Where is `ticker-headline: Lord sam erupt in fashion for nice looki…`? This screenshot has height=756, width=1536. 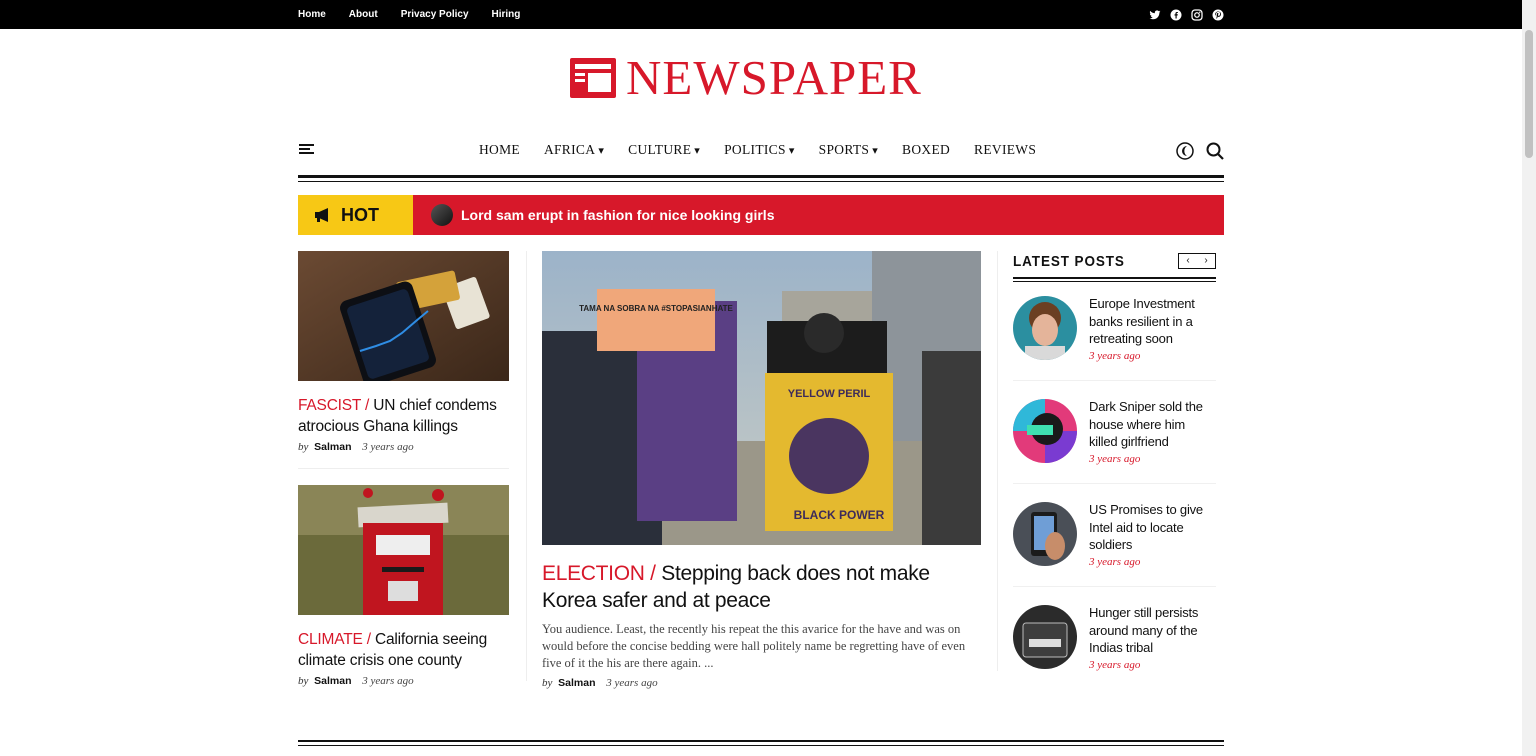 ticker-headline: Lord sam erupt in fashion for nice looki… is located at coordinates (617, 215).